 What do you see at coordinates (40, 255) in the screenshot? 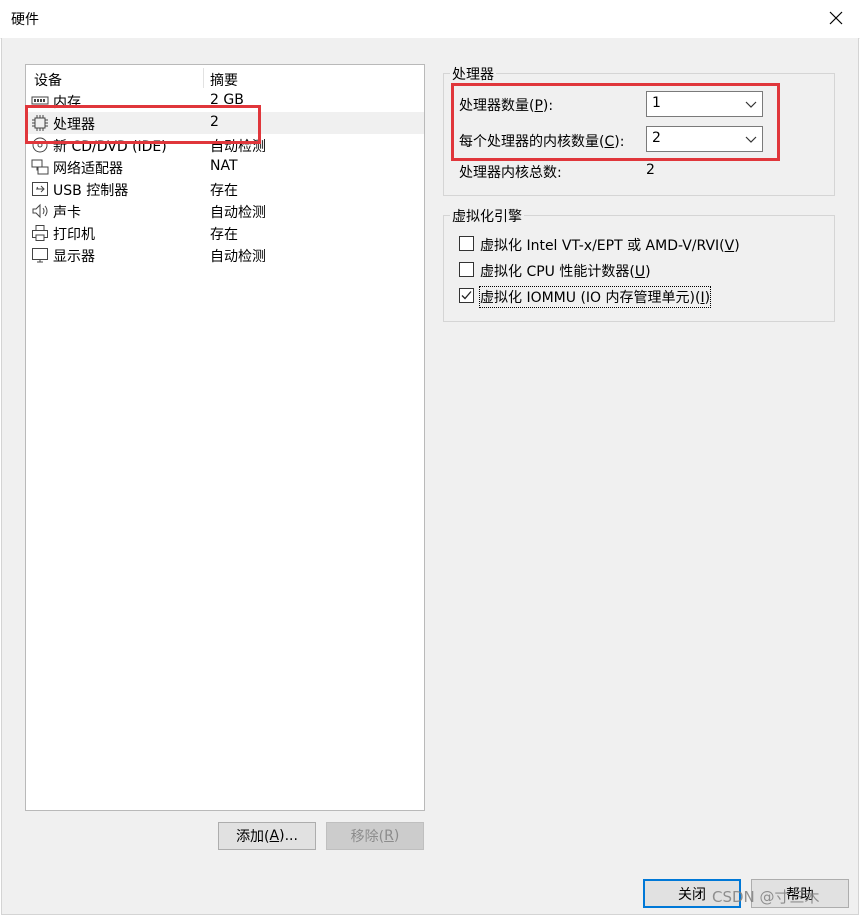
I see `display-icon` at bounding box center [40, 255].